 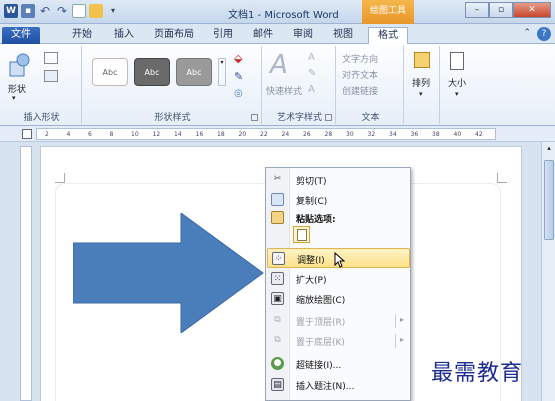 What do you see at coordinates (82, 35) in the screenshot?
I see `tab-home: 开始` at bounding box center [82, 35].